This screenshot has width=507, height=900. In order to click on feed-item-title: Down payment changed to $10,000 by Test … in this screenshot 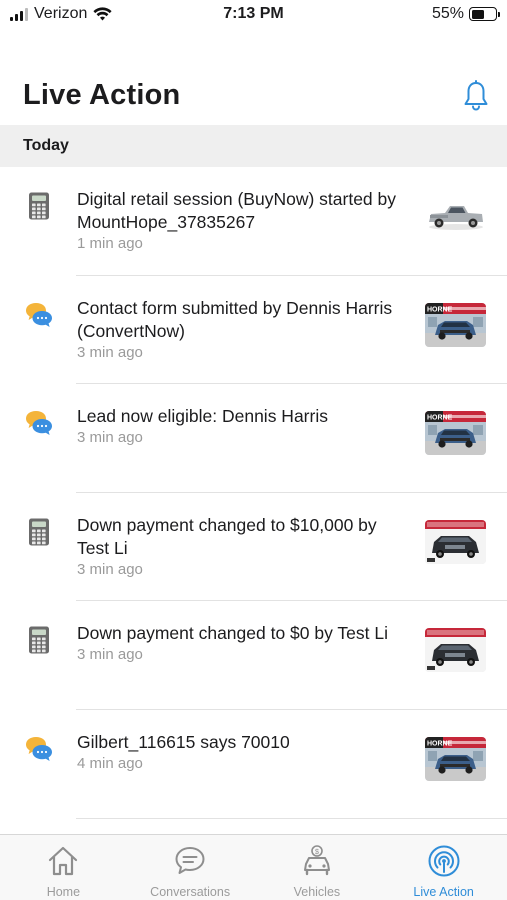, I will do `click(227, 536)`.